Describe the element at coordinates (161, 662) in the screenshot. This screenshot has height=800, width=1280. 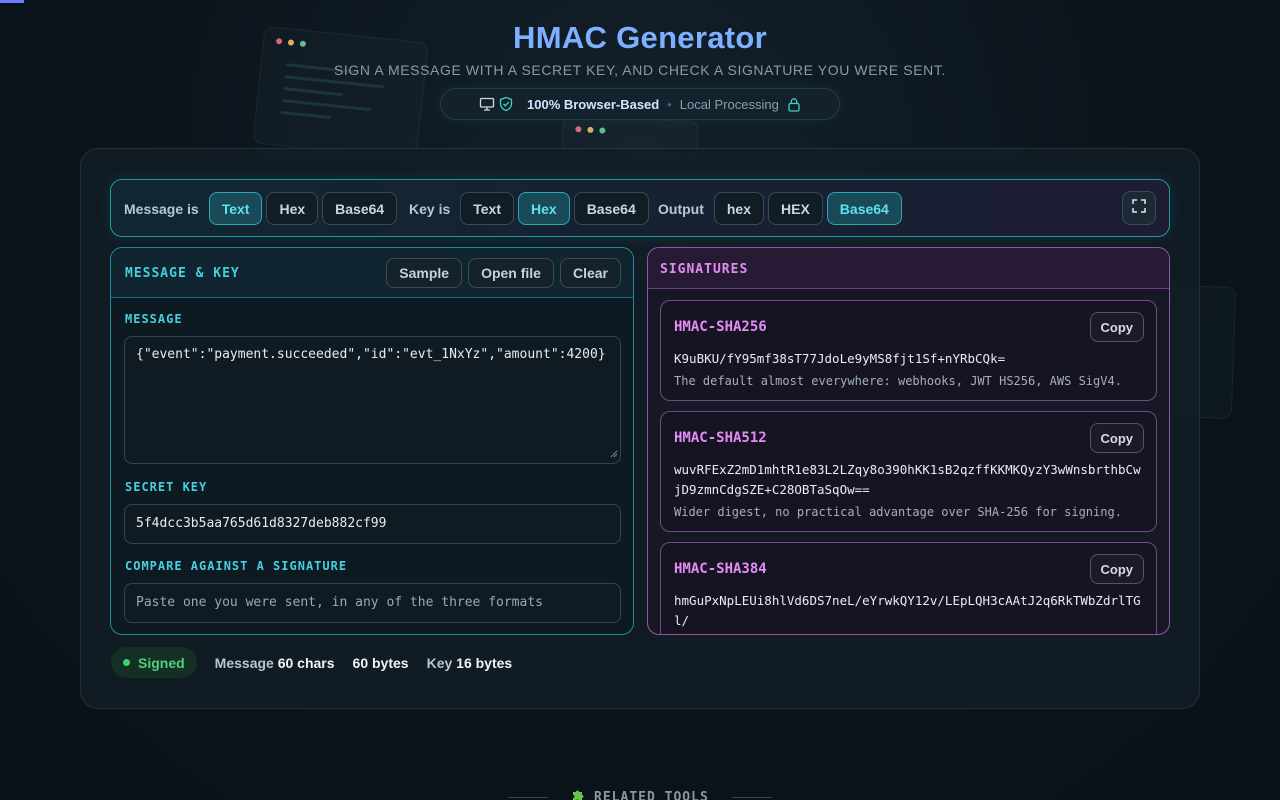
I see `status-text: Signed` at that location.